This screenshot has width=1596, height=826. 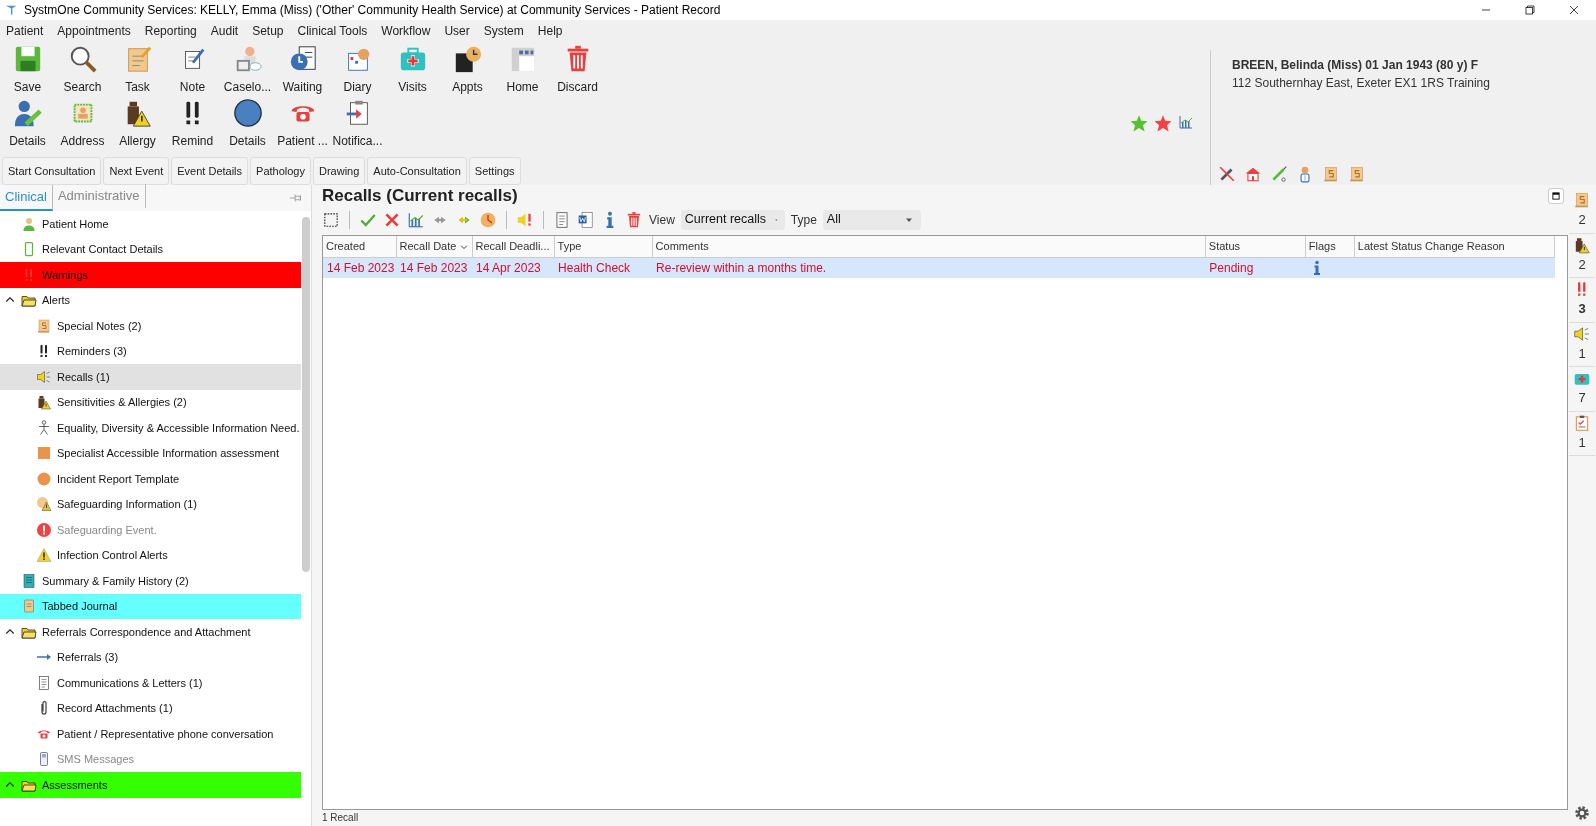 What do you see at coordinates (82, 123) in the screenshot?
I see `toolbar-button: Address` at bounding box center [82, 123].